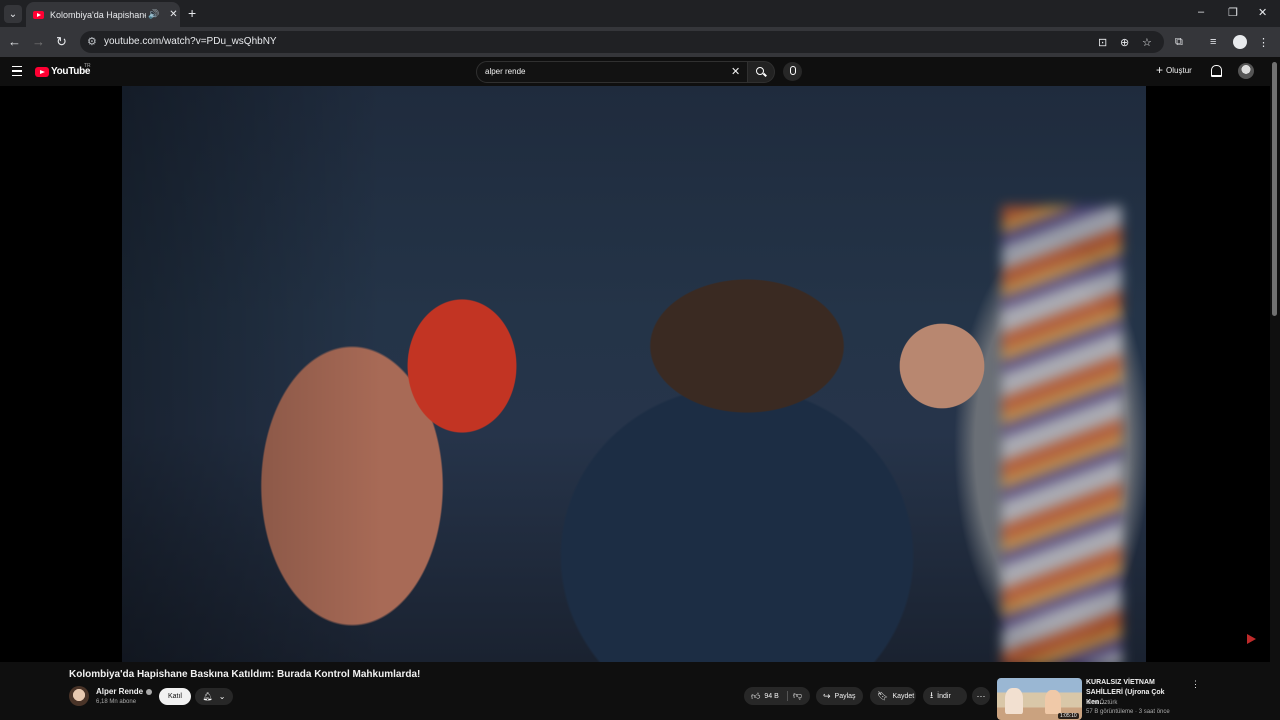  I want to click on tab-title: Kolombiya'da Hapishane B, so click(98, 14).